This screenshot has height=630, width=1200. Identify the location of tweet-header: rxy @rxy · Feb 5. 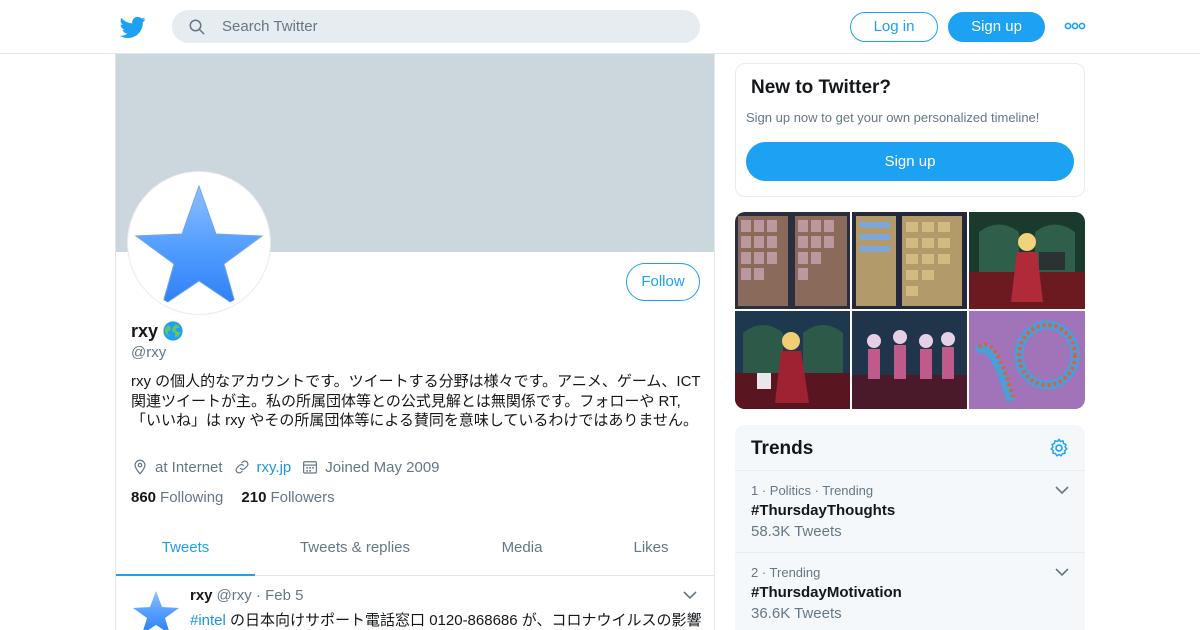
(246, 595).